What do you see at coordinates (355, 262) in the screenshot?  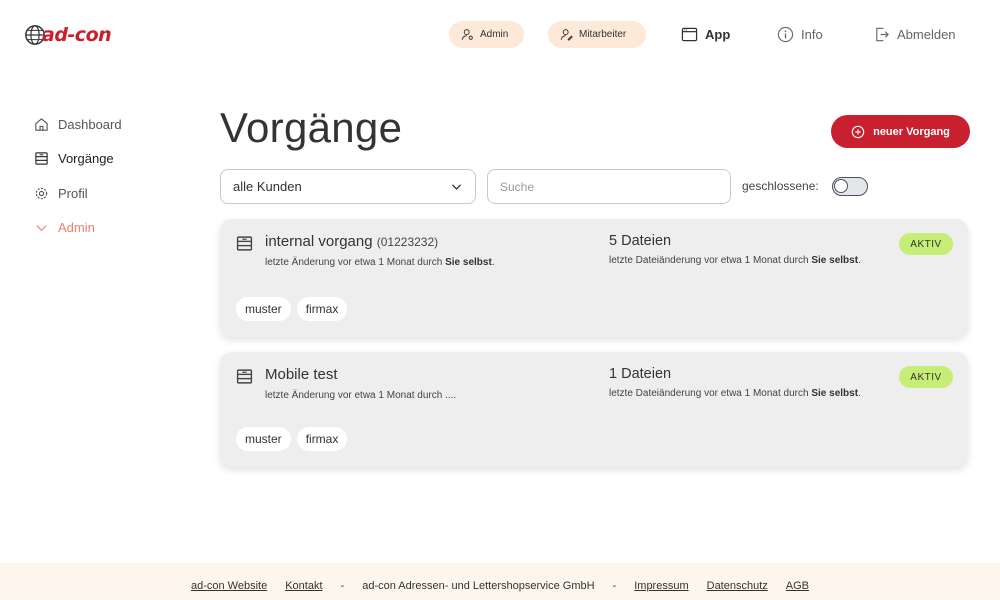 I see `last-change-text: letzte Änderung vor etwa 1 Monat durch` at bounding box center [355, 262].